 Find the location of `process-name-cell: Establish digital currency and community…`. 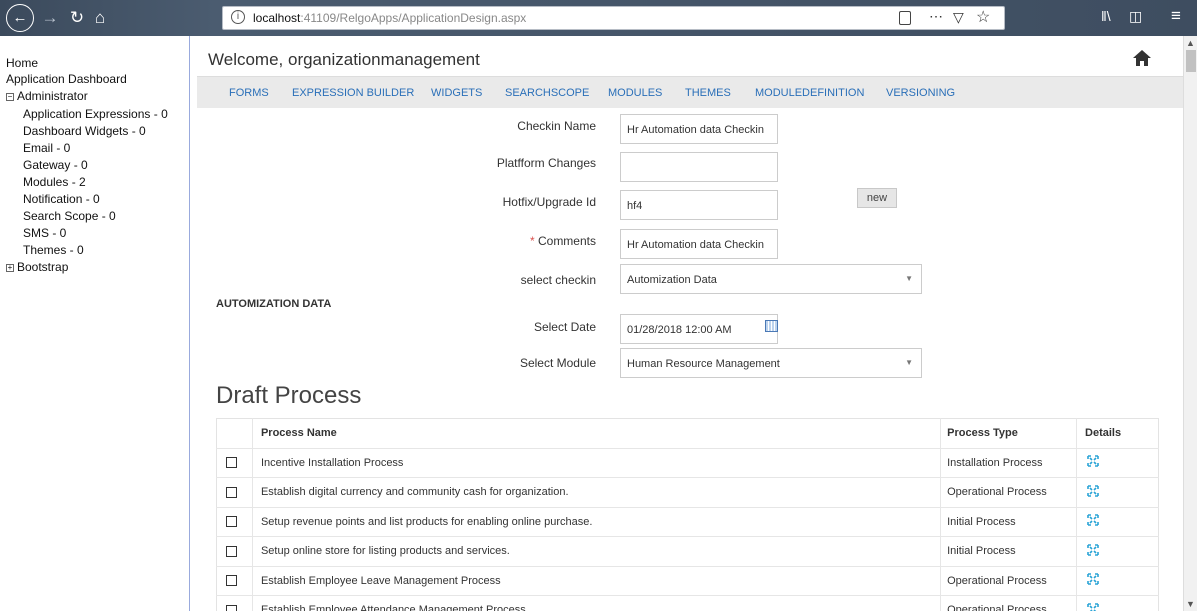

process-name-cell: Establish digital currency and community… is located at coordinates (596, 492).